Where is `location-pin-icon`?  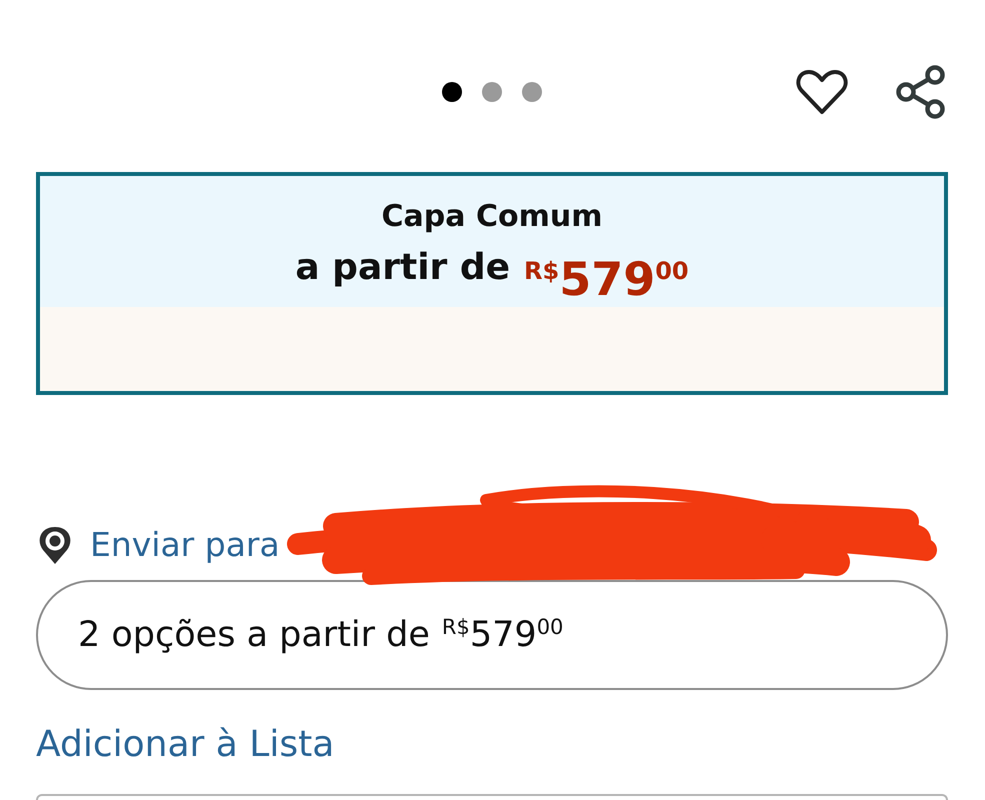
location-pin-icon is located at coordinates (55, 545).